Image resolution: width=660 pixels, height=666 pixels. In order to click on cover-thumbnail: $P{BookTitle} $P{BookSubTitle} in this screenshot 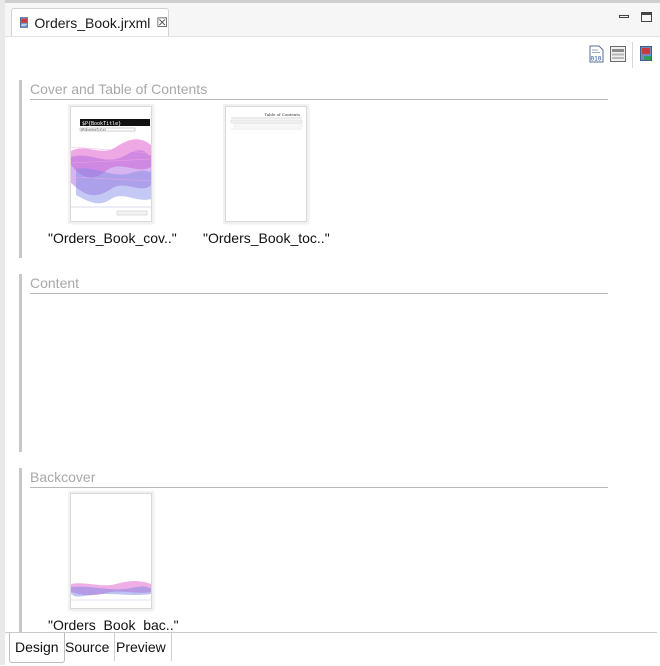, I will do `click(111, 164)`.